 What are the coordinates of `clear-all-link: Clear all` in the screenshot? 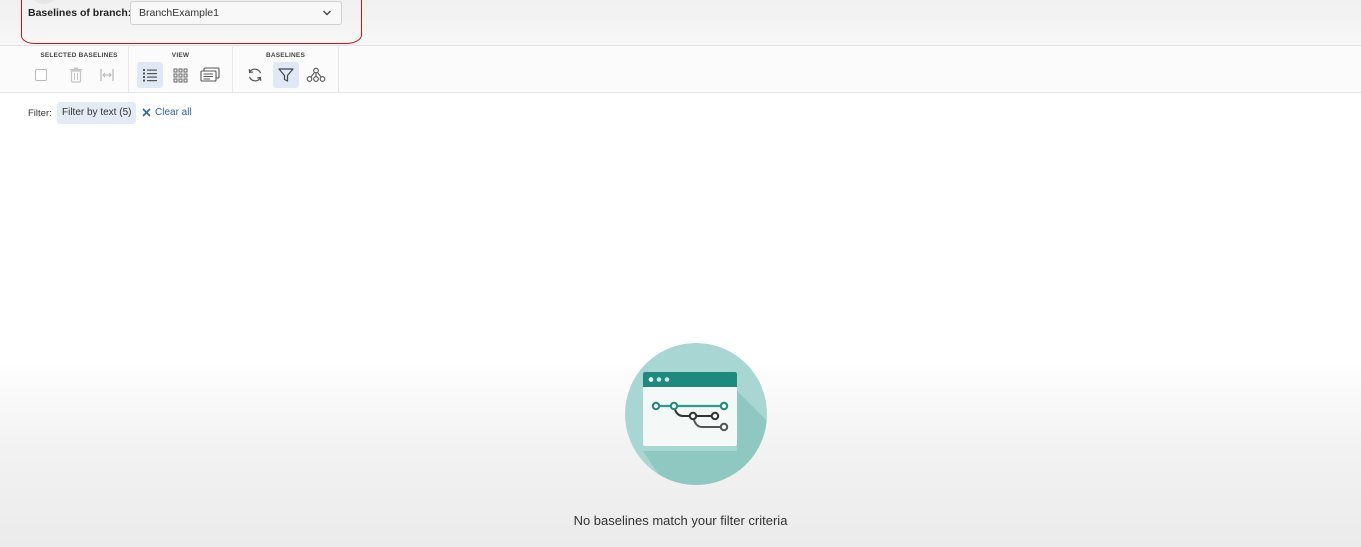 It's located at (167, 112).